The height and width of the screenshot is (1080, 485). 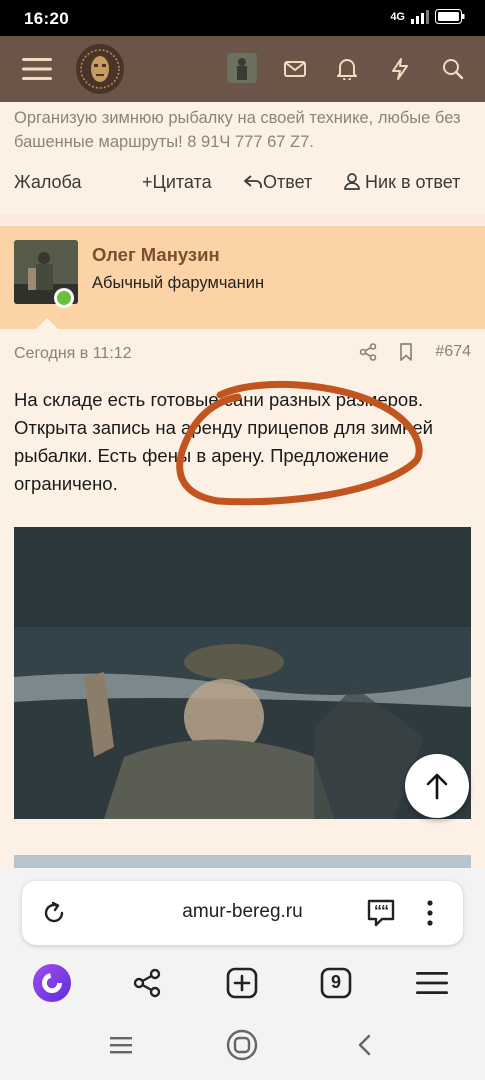 I want to click on post-divider, so click(x=242, y=219).